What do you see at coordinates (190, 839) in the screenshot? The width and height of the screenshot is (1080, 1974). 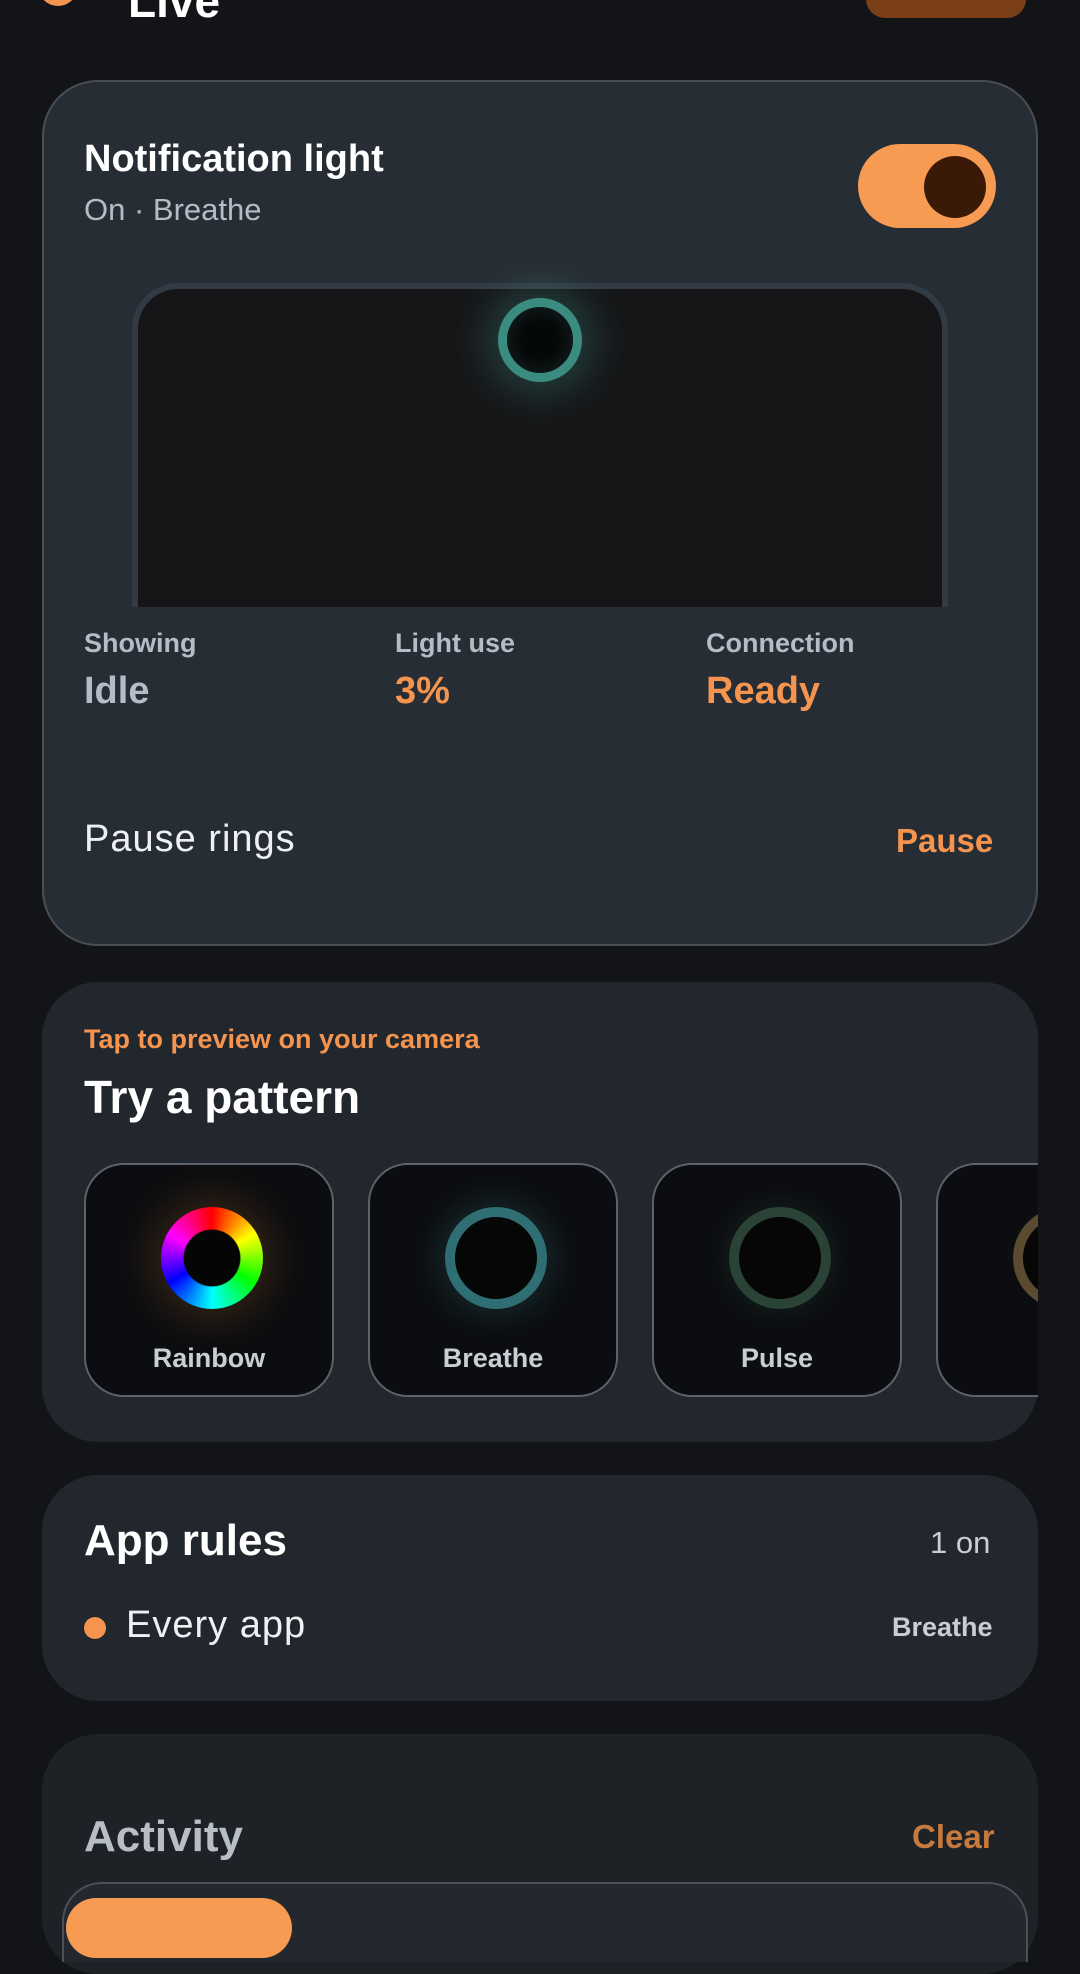 I see `pause-rings-label: Pause rings` at bounding box center [190, 839].